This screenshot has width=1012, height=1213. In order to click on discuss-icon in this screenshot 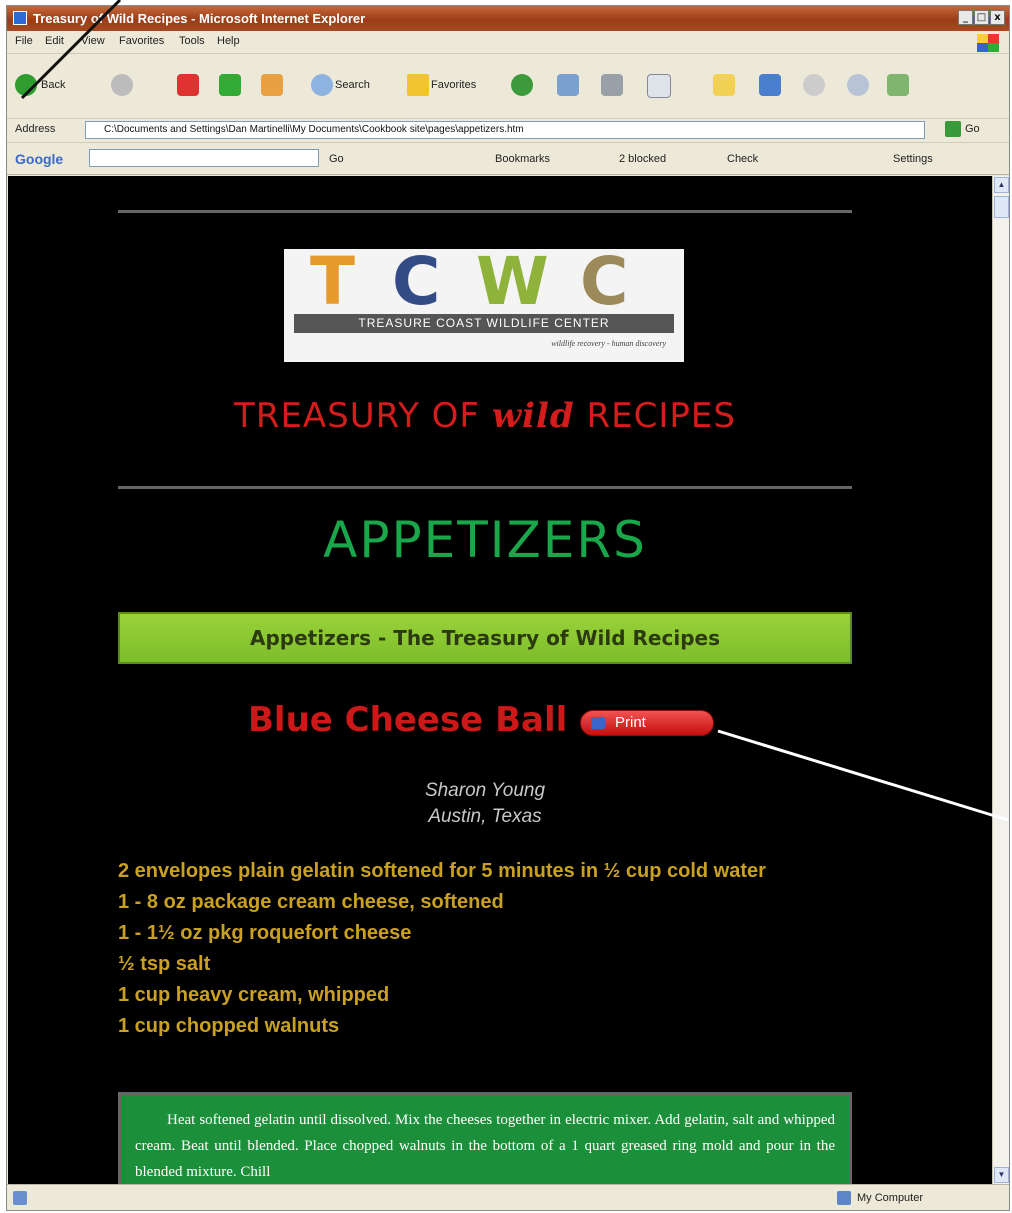, I will do `click(858, 85)`.